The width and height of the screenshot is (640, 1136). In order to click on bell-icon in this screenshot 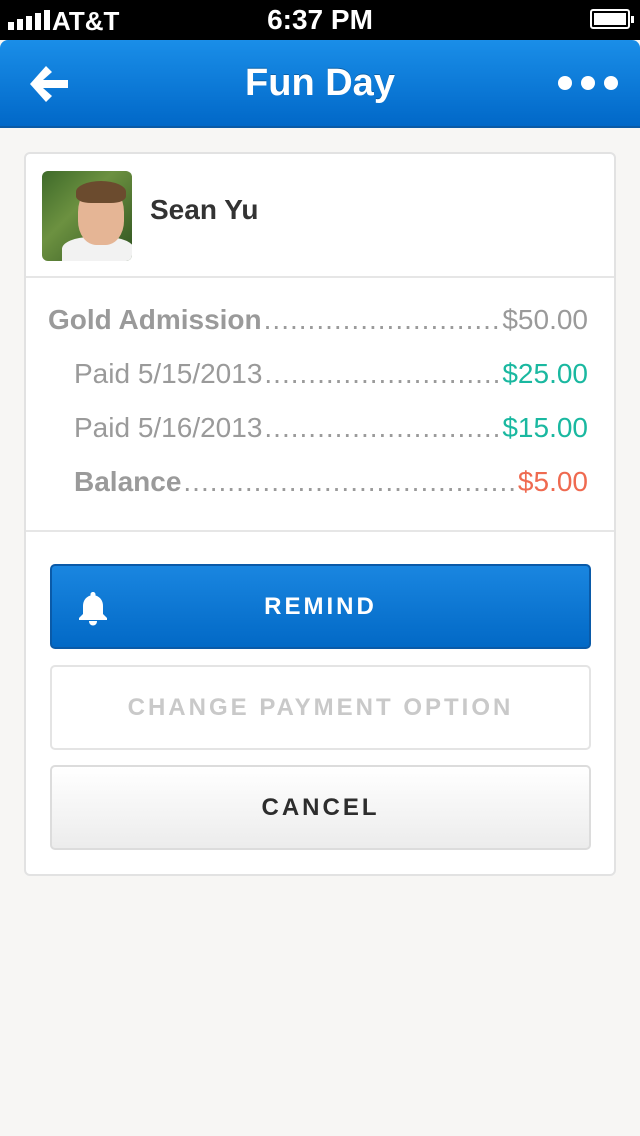, I will do `click(93, 609)`.